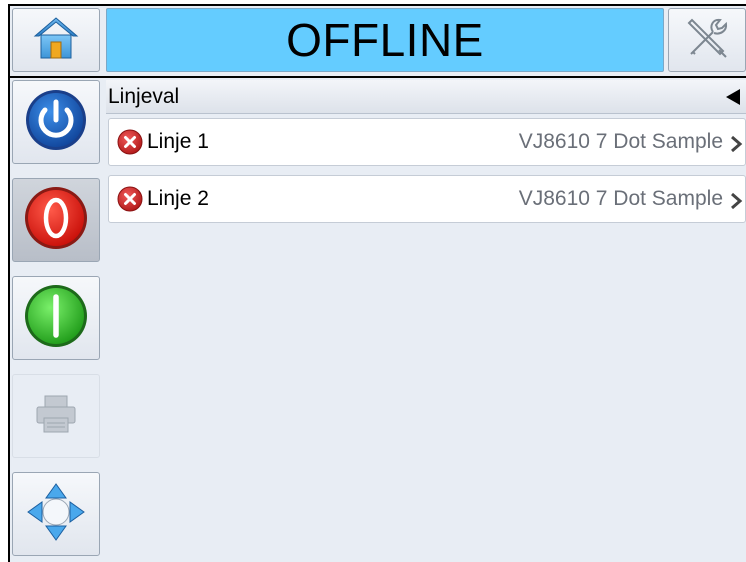 The width and height of the screenshot is (746, 562). I want to click on navigation-arrows-icon, so click(56, 514).